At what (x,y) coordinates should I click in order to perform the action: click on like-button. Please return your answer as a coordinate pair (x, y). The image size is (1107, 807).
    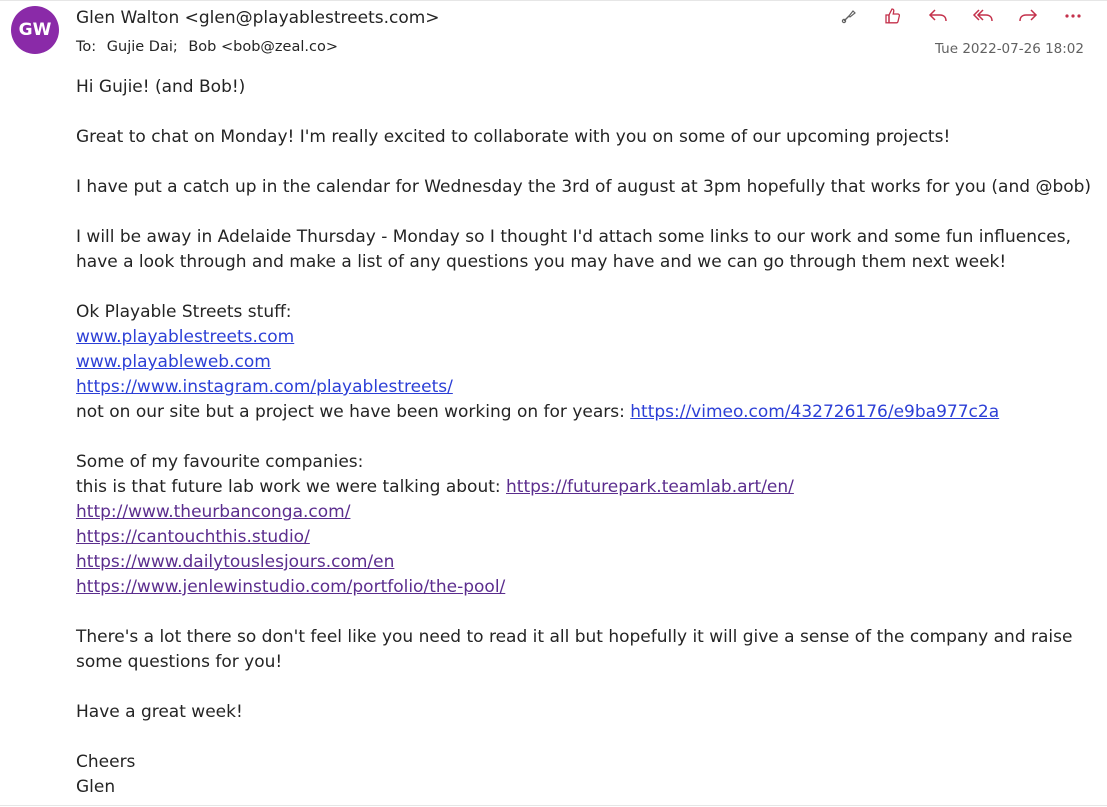
    Looking at the image, I should click on (893, 16).